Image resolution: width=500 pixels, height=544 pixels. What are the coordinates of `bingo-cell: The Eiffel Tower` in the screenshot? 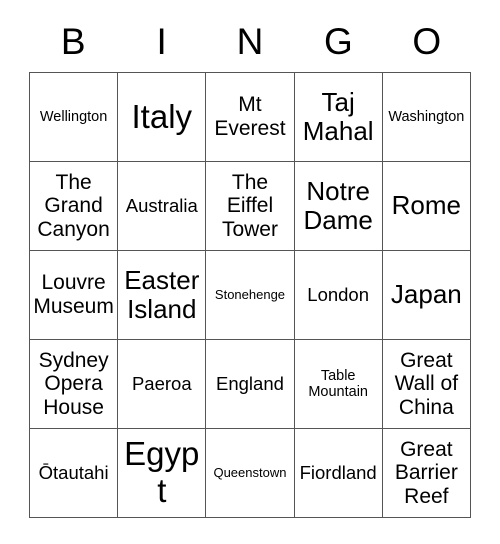 It's located at (250, 206).